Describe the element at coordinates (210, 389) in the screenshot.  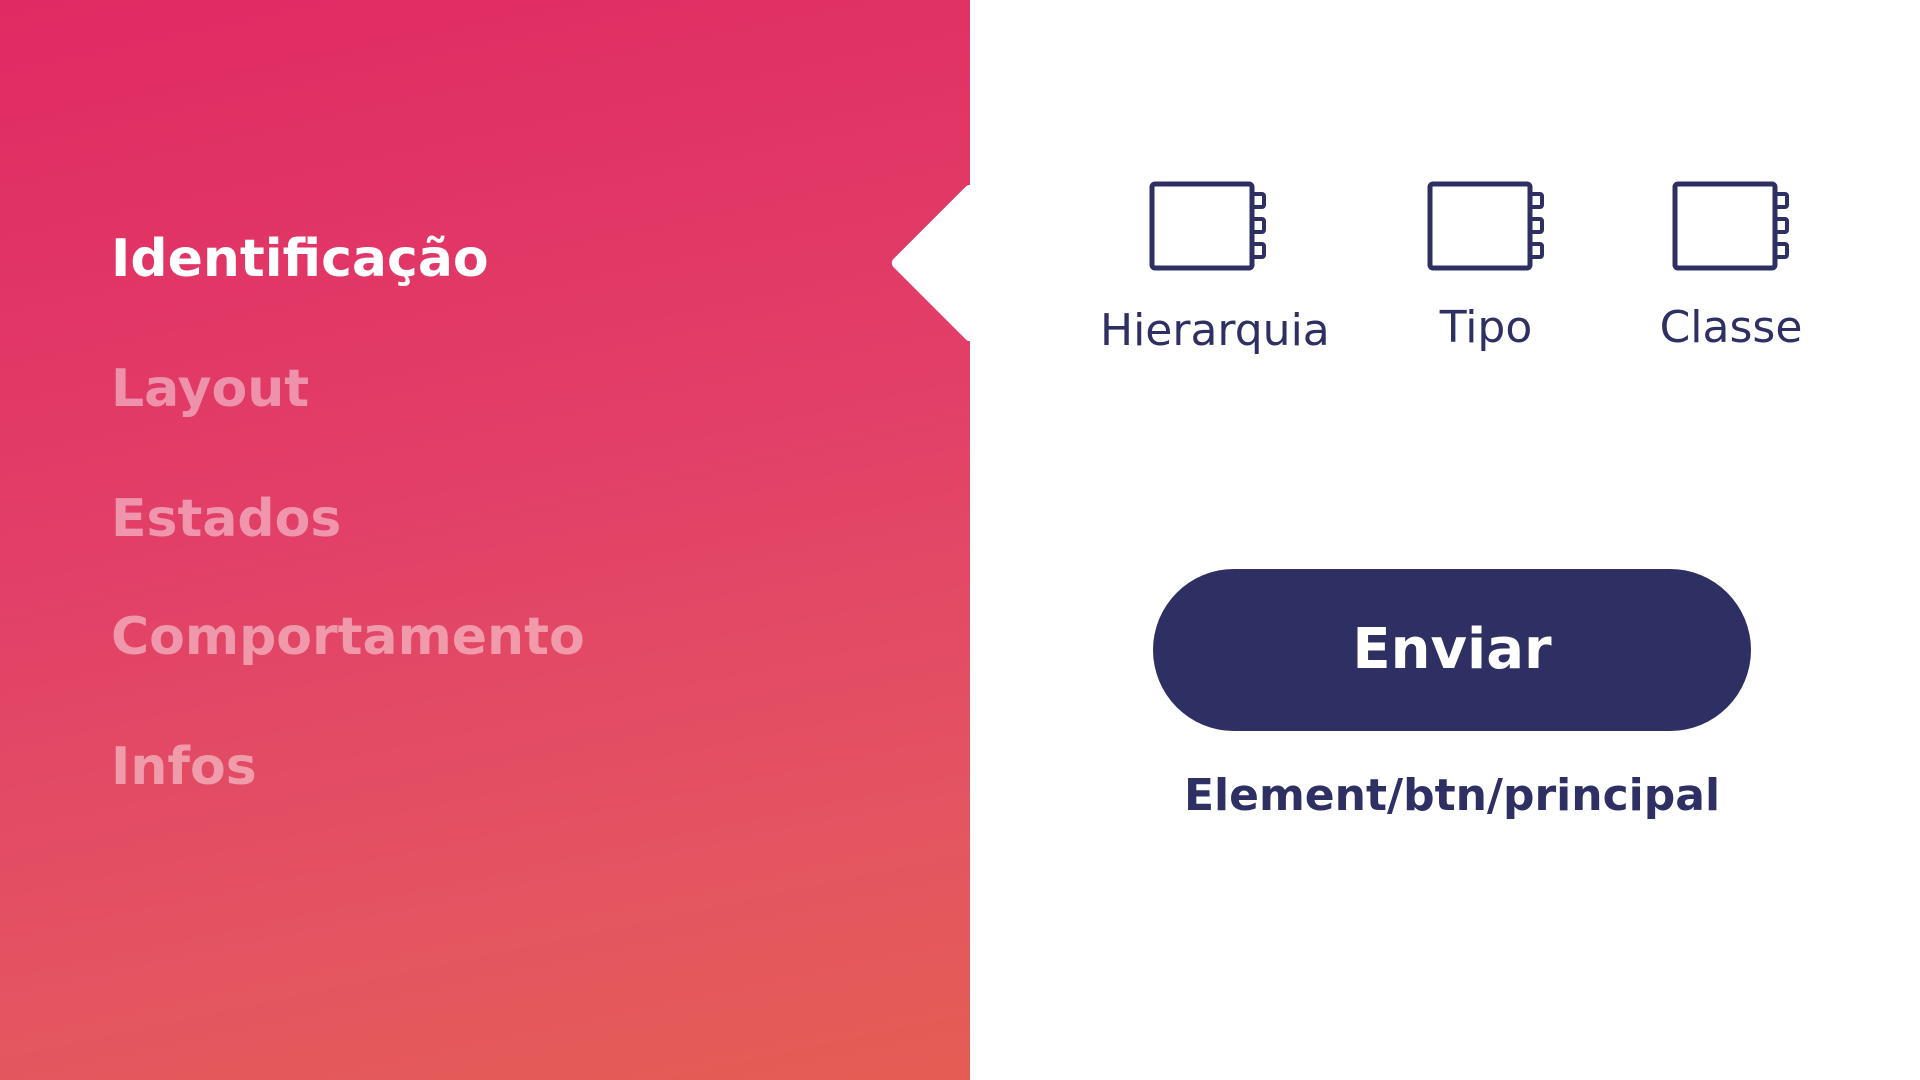
I see `sidebar-item-layout: Layout` at that location.